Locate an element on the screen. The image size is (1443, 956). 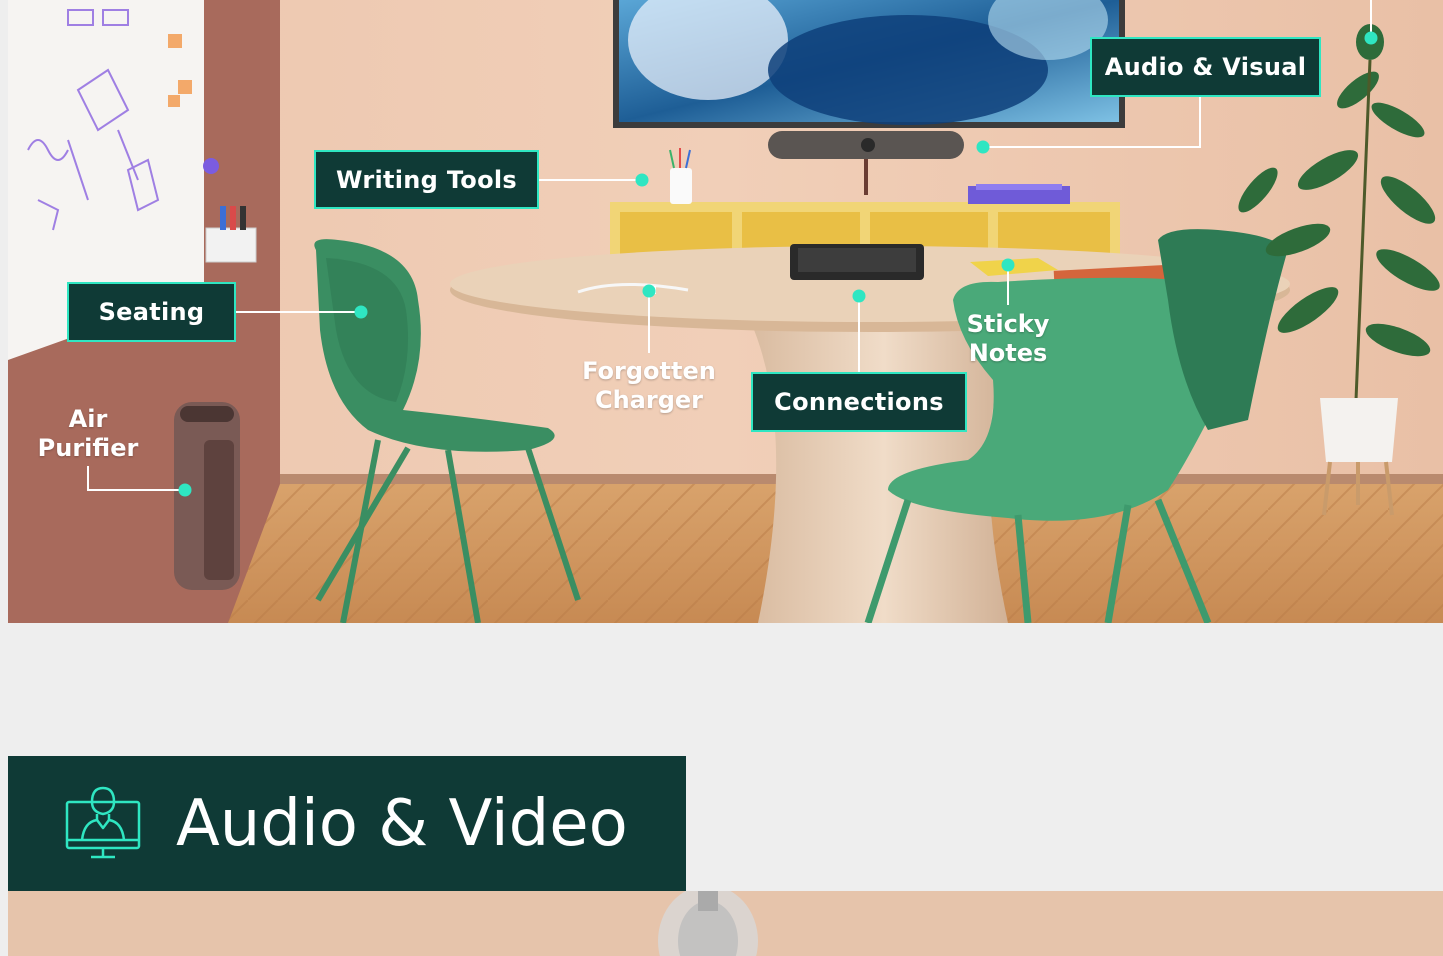
hotspot-dot-writing-tools is located at coordinates (642, 180).